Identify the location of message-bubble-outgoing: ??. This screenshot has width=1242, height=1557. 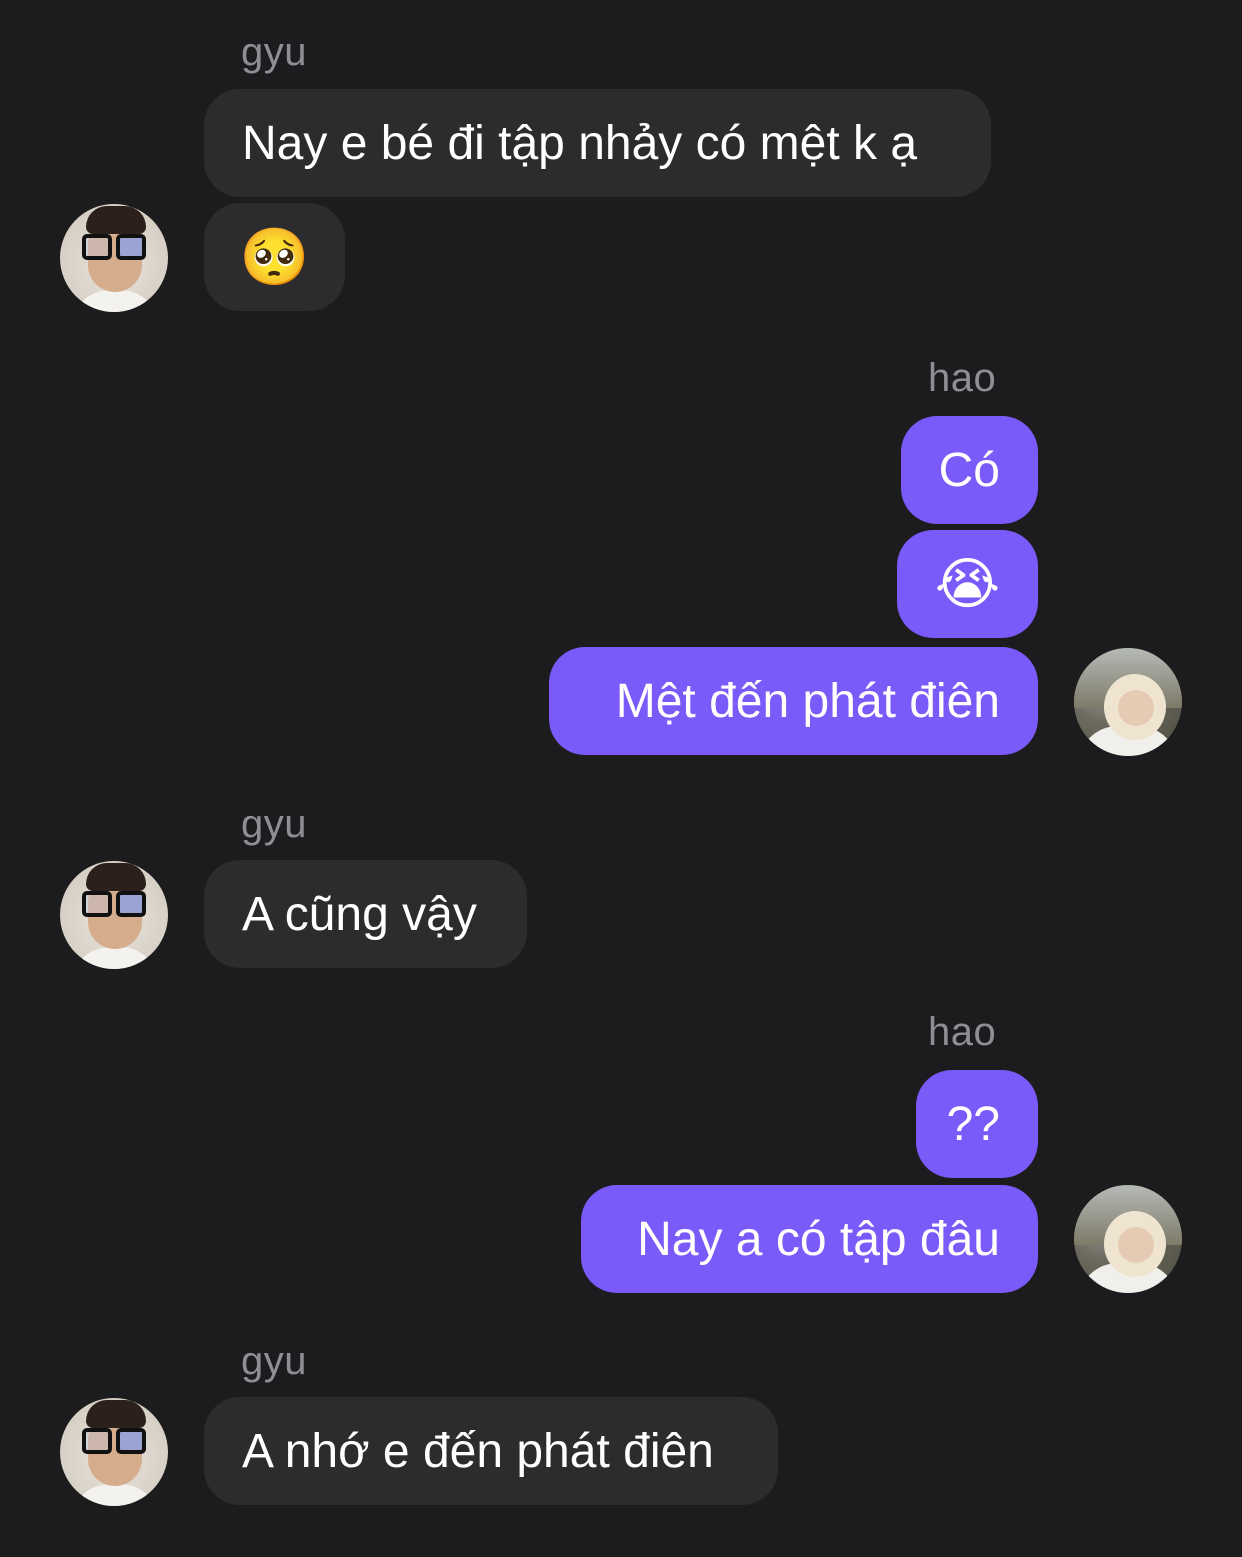
(977, 1124).